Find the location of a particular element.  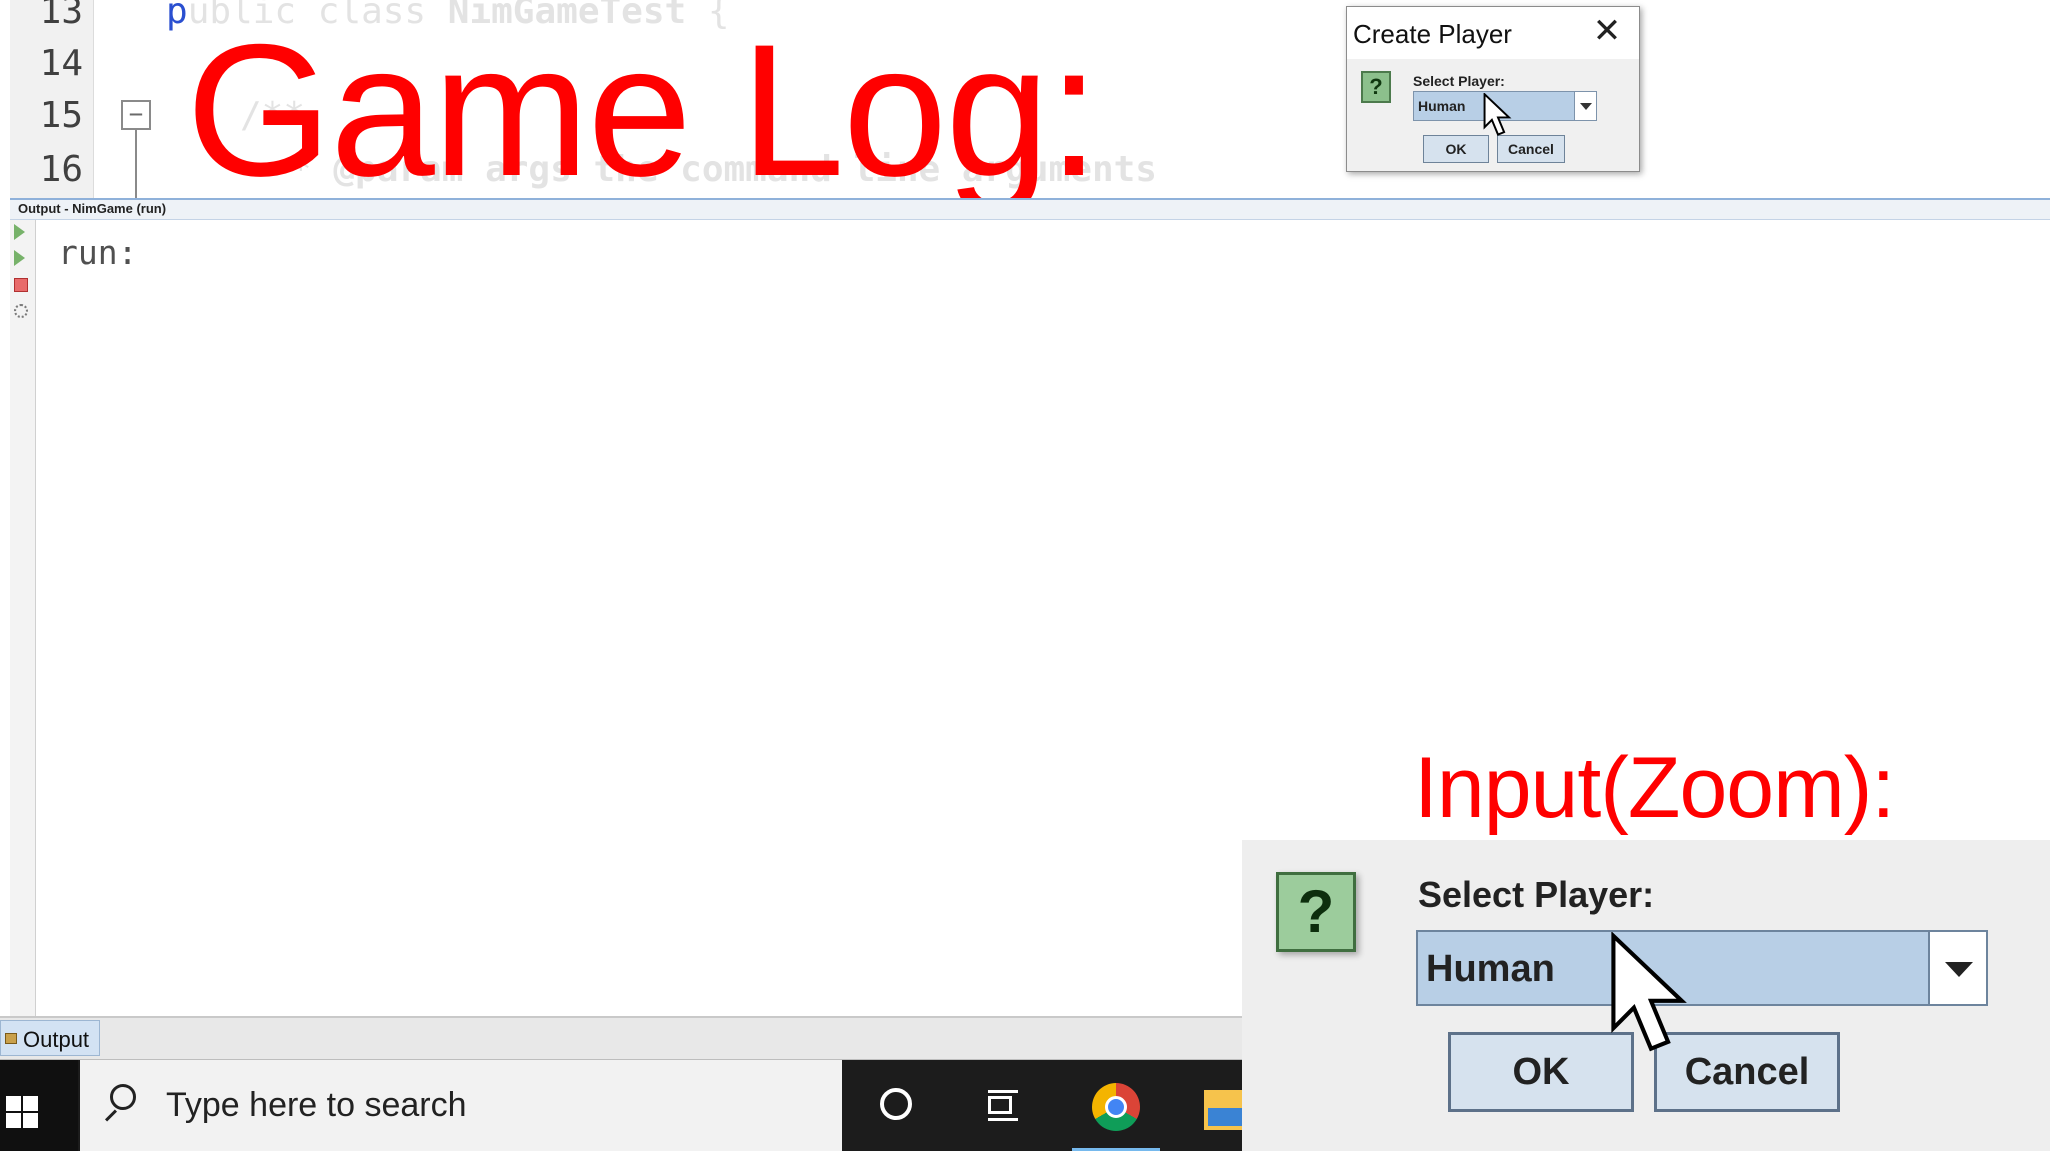

player-type-dropdown: Human is located at coordinates (1702, 968).